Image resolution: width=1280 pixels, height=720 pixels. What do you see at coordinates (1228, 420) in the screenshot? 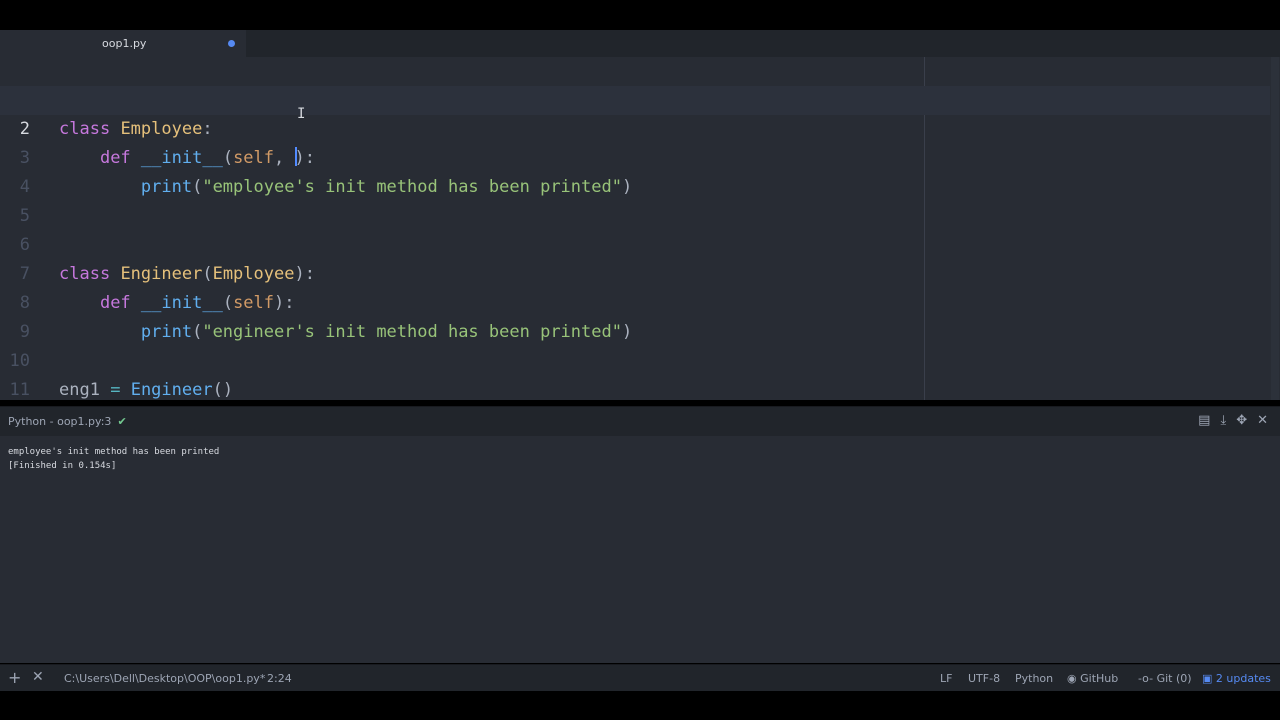
I see `panel-toolbar: ▤ ⤓ ✥ ✕` at bounding box center [1228, 420].